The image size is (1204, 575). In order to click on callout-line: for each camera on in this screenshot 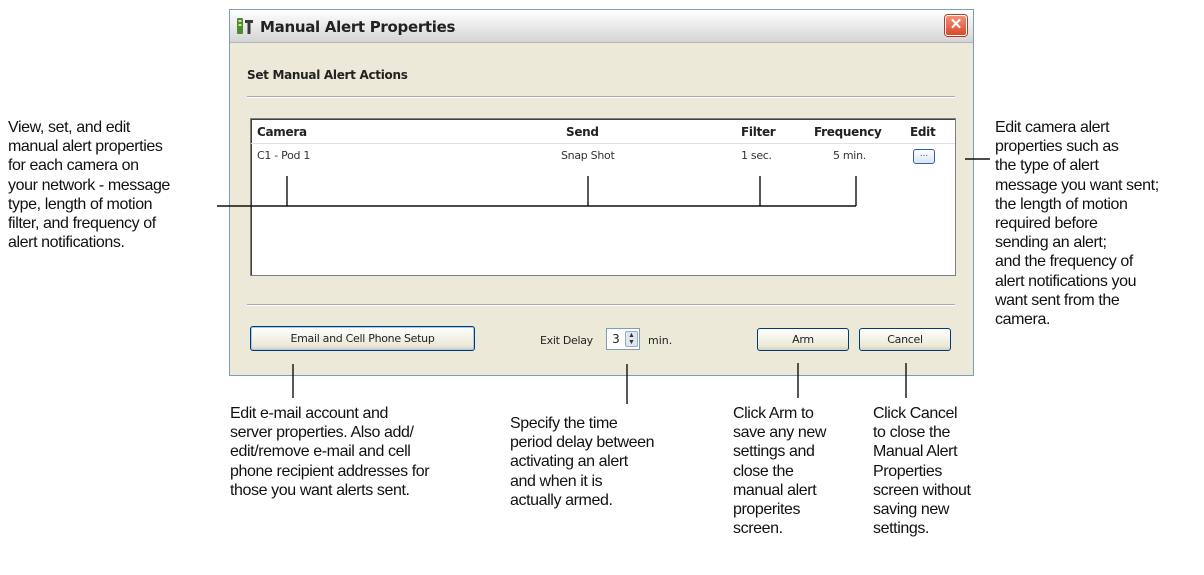, I will do `click(73, 166)`.